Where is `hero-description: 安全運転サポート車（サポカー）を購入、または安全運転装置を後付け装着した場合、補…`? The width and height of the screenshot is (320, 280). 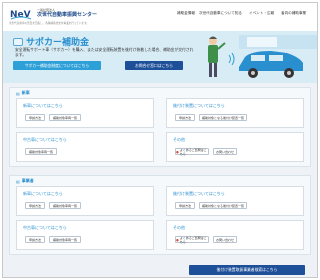 hero-description: 安全運転サポート車（サポカー）を購入、または安全運転装置を後付け装着した場合、補… is located at coordinates (104, 52).